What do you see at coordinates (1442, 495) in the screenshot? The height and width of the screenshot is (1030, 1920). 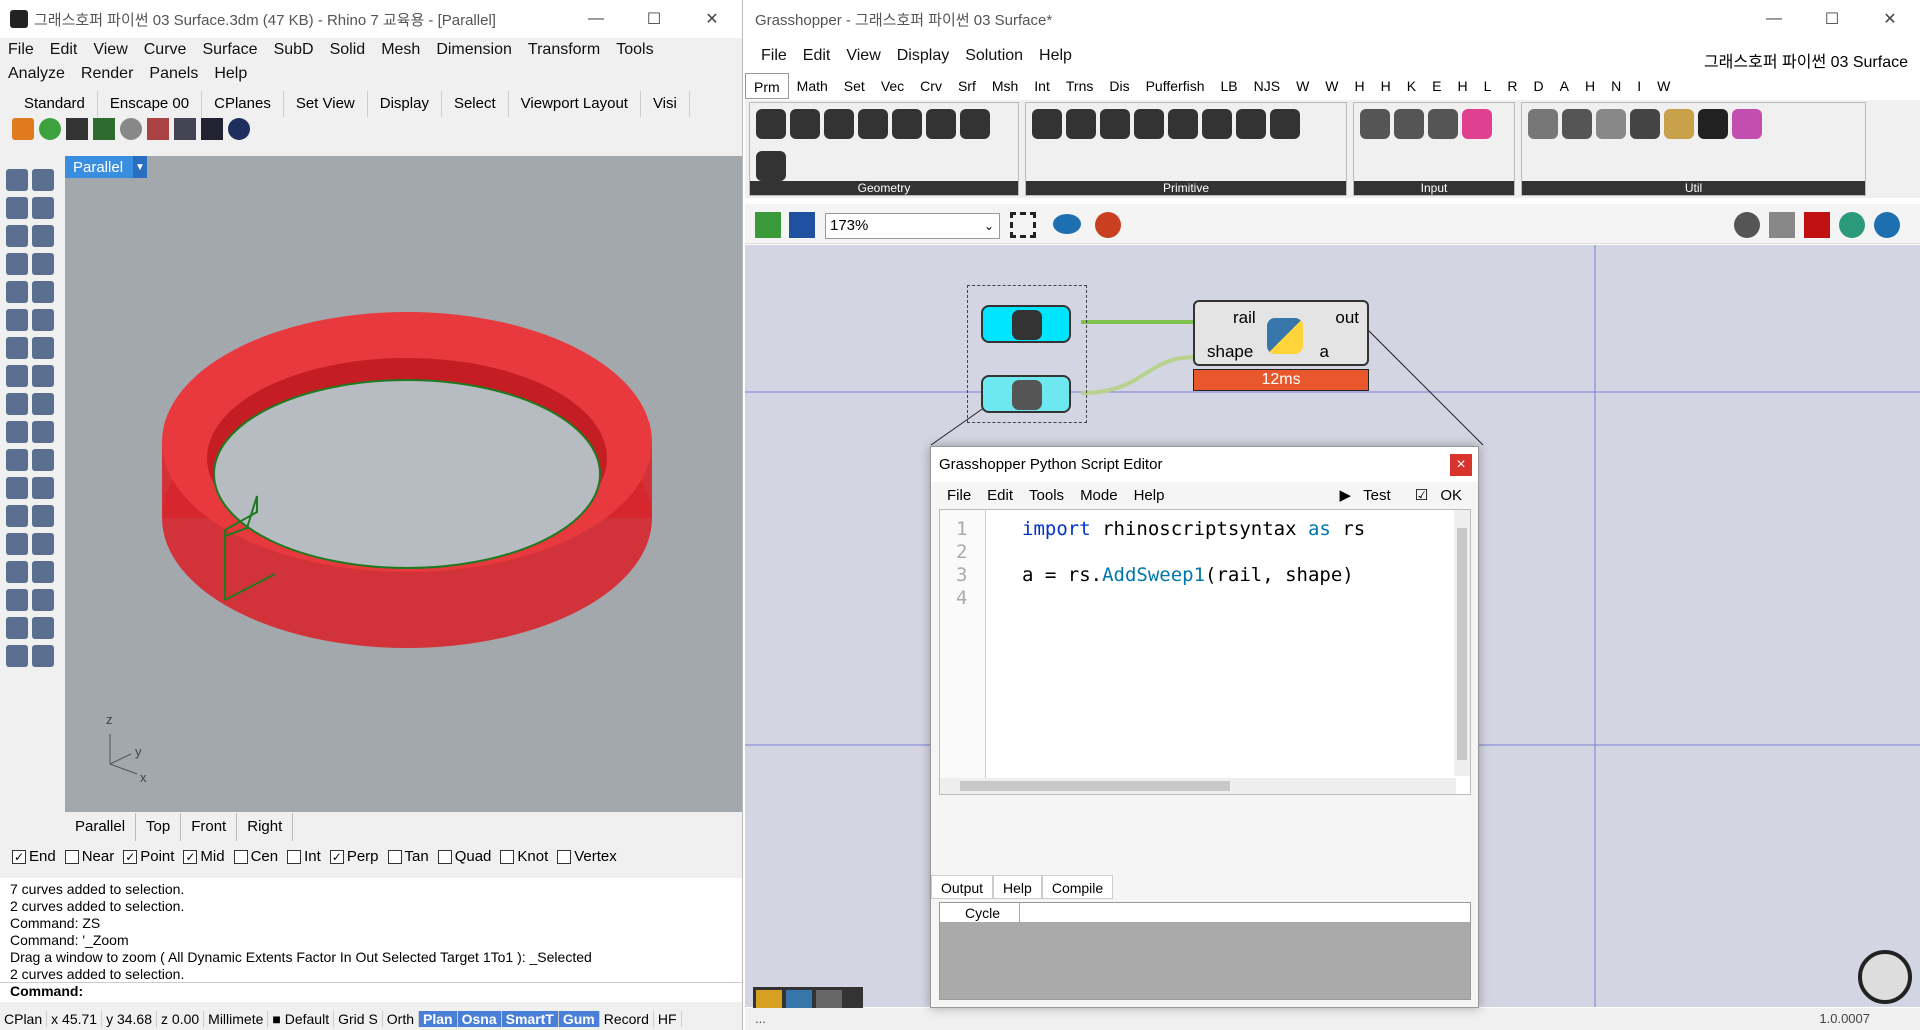 I see `ok-button: ☑ OK` at bounding box center [1442, 495].